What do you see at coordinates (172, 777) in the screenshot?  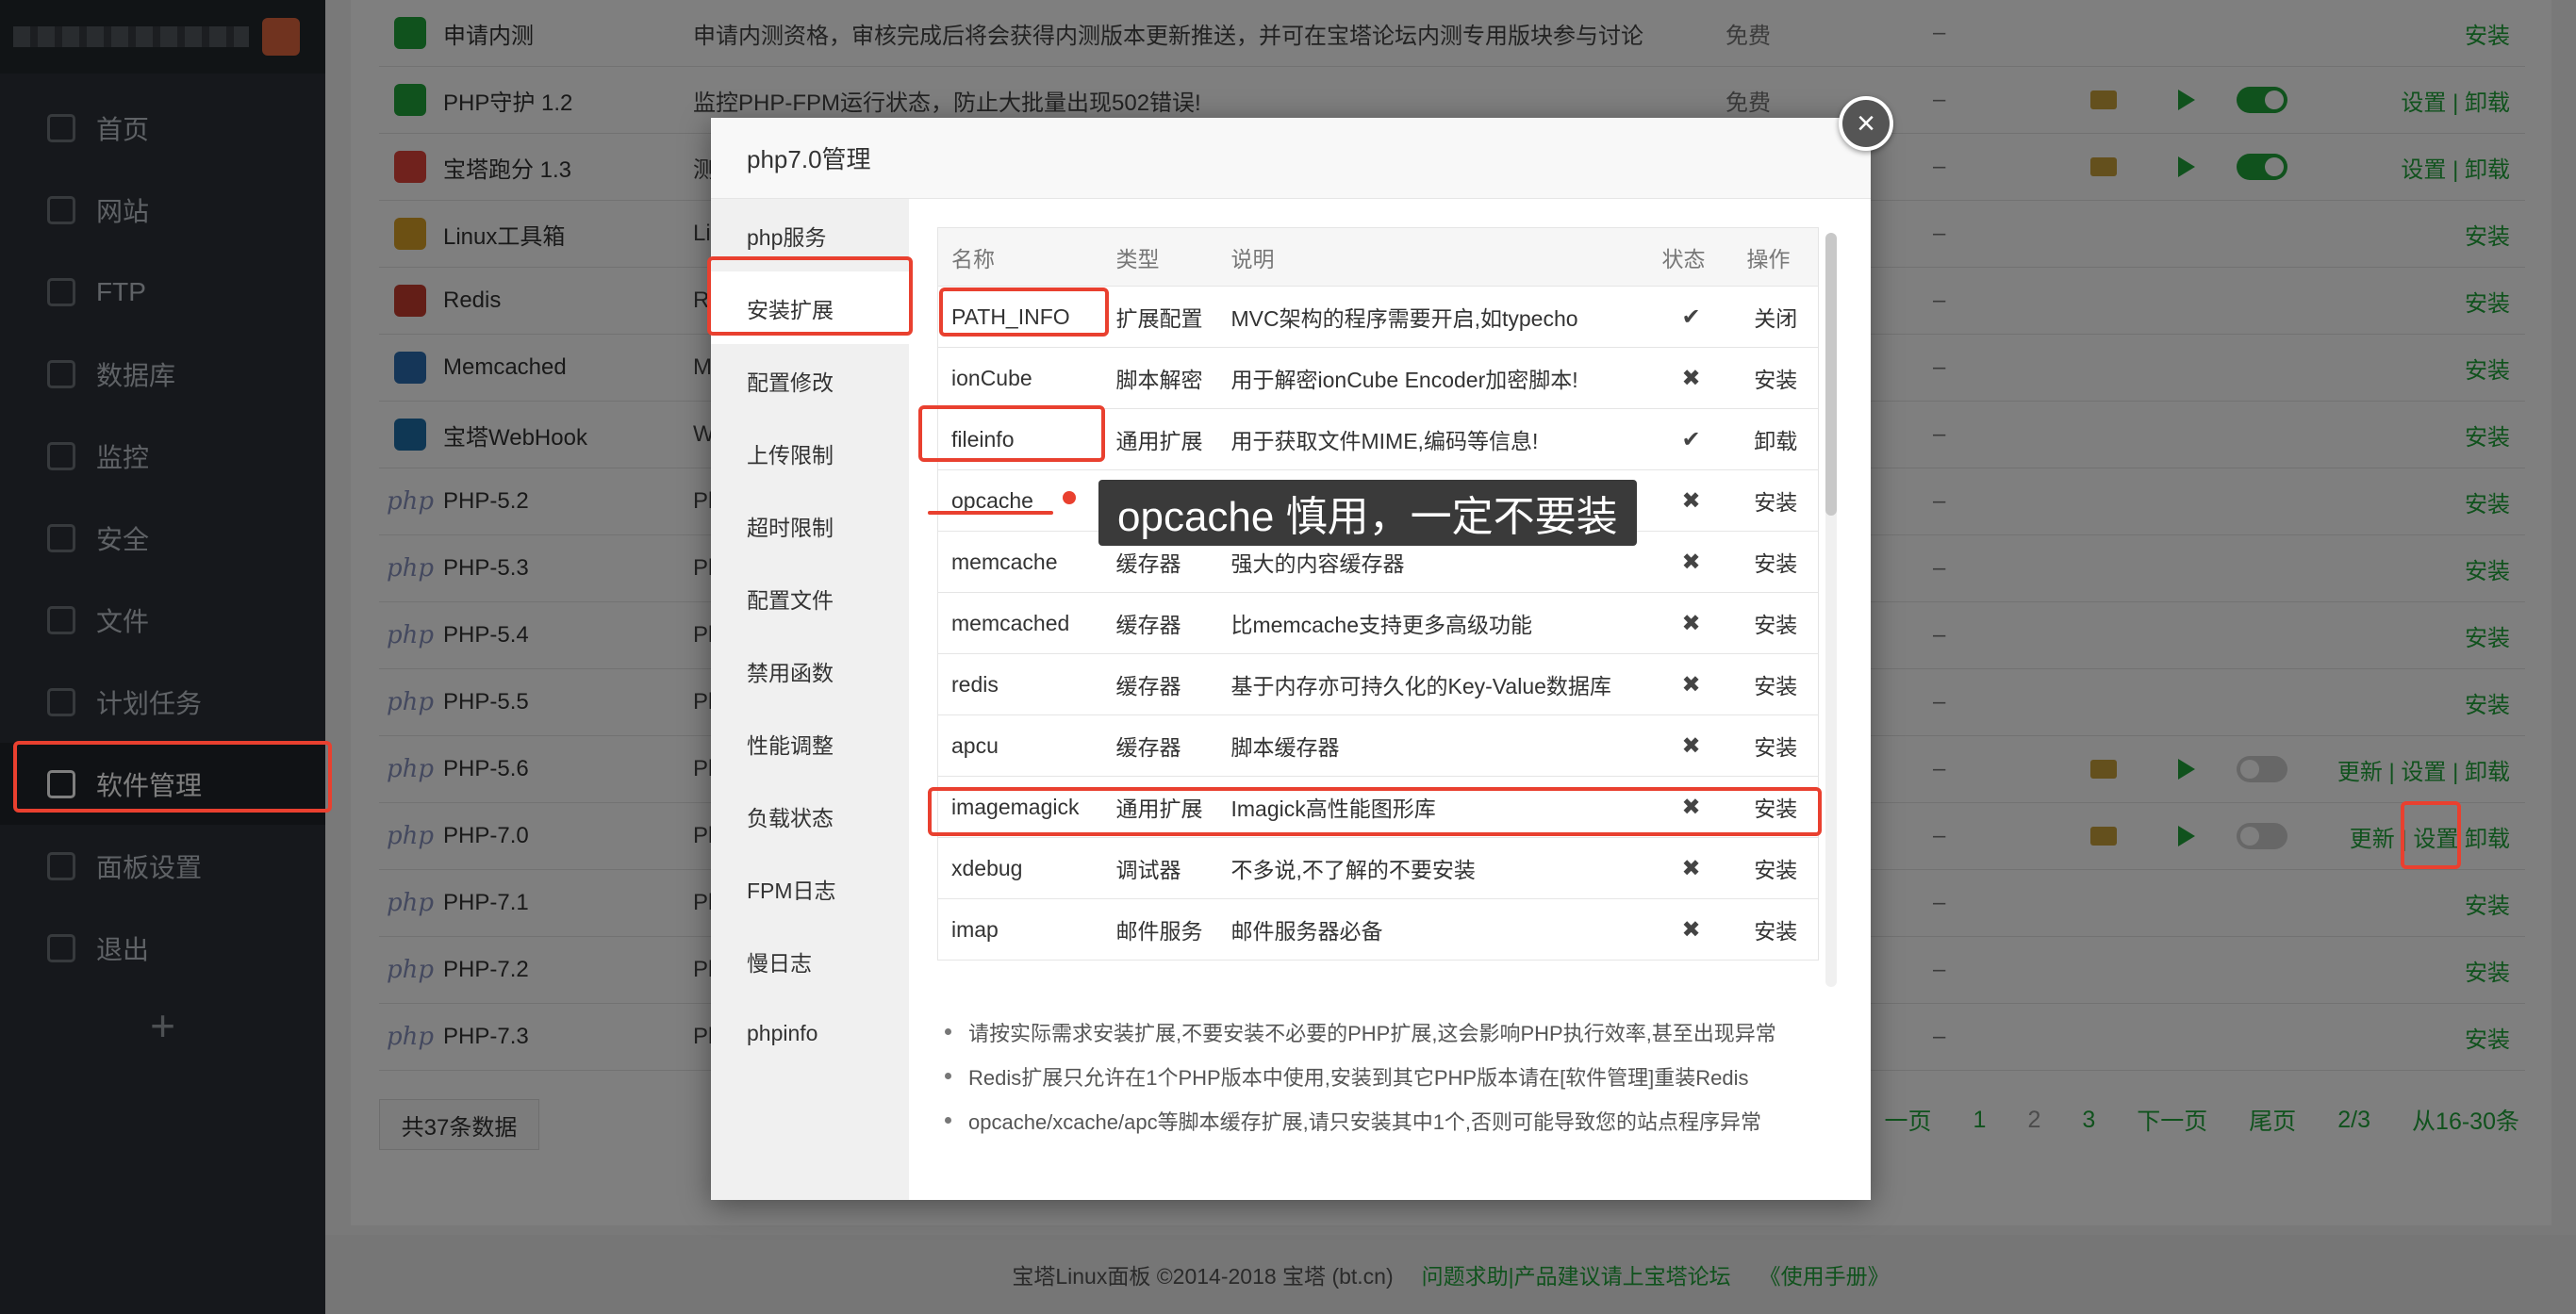 I see `highlight-software-menu` at bounding box center [172, 777].